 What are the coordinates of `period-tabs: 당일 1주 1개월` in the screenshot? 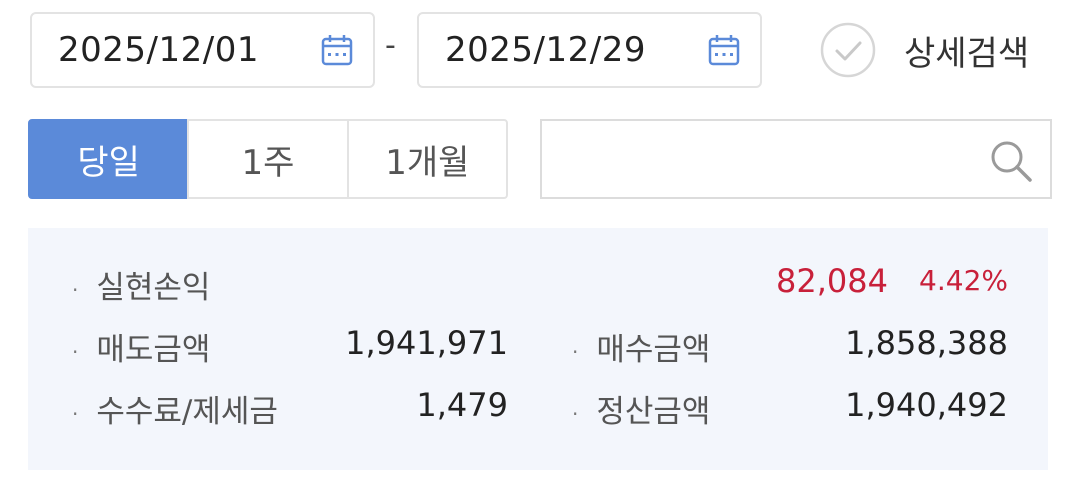 It's located at (268, 159).